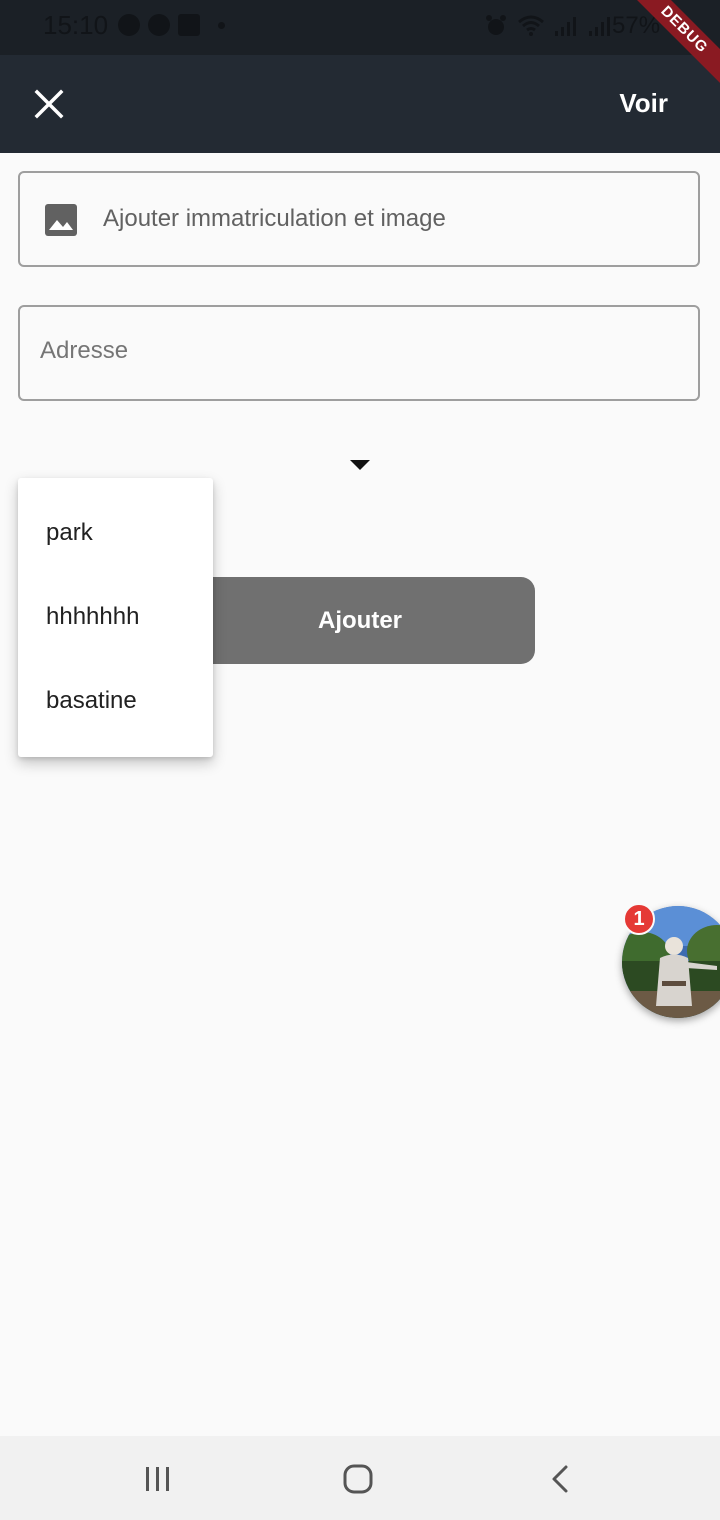 Image resolution: width=720 pixels, height=1520 pixels. Describe the element at coordinates (61, 220) in the screenshot. I see `image-icon` at that location.